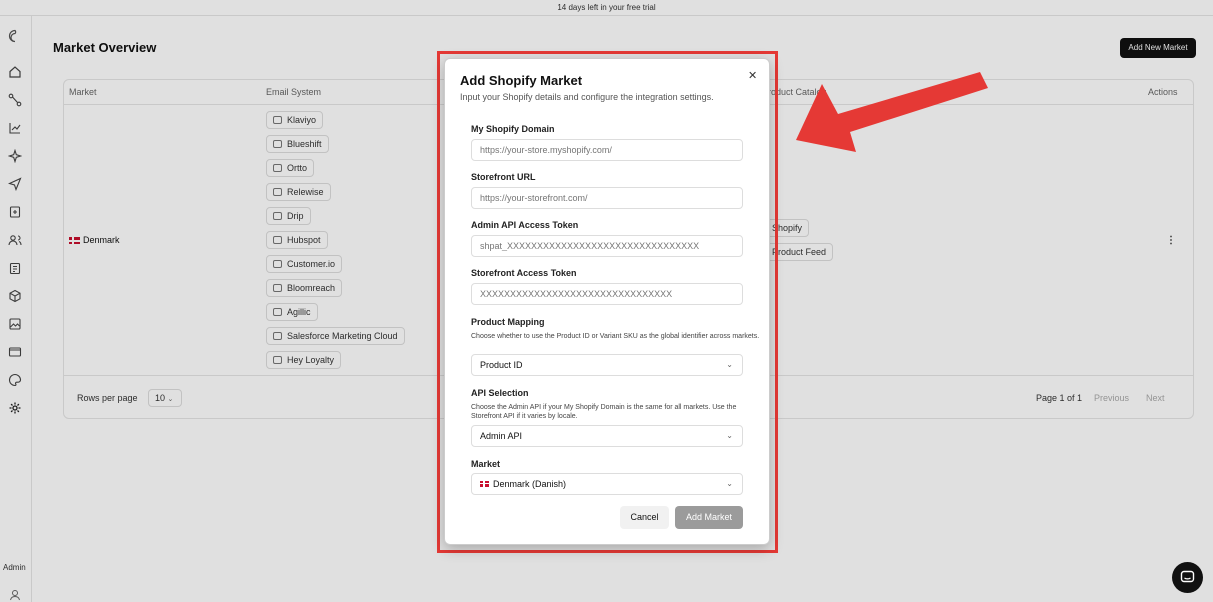 Image resolution: width=1213 pixels, height=602 pixels. What do you see at coordinates (892, 112) in the screenshot?
I see `red-arrow-annotation` at bounding box center [892, 112].